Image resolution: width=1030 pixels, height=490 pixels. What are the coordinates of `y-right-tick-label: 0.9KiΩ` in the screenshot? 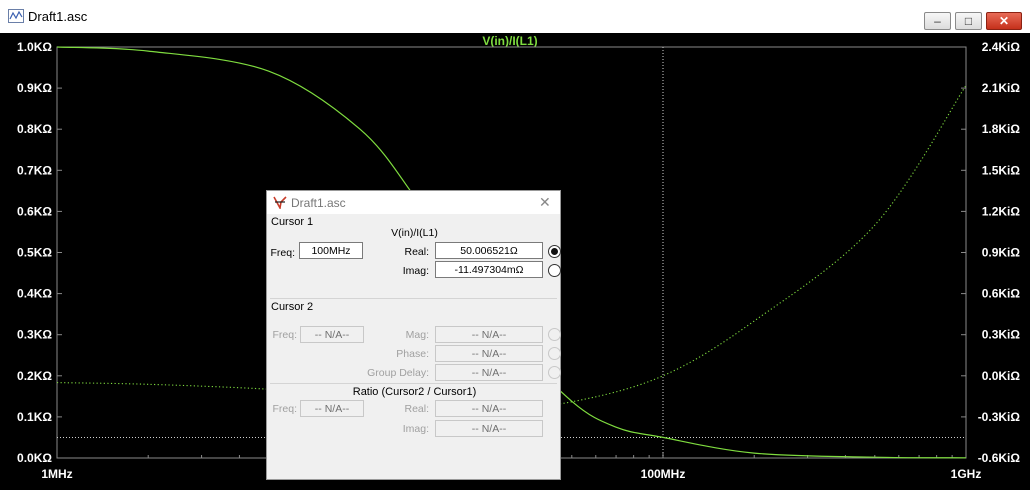 It's located at (1001, 253).